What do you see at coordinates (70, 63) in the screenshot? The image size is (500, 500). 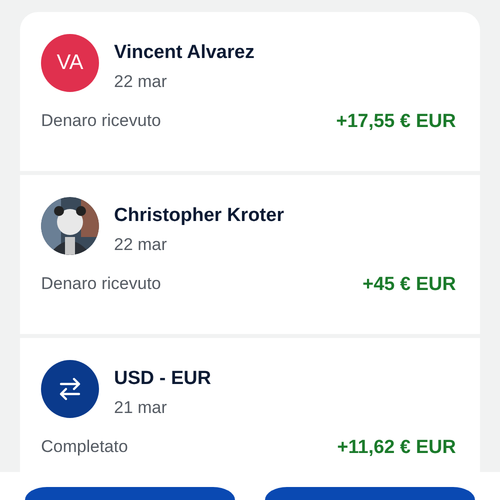 I see `avatar-initials: VA` at bounding box center [70, 63].